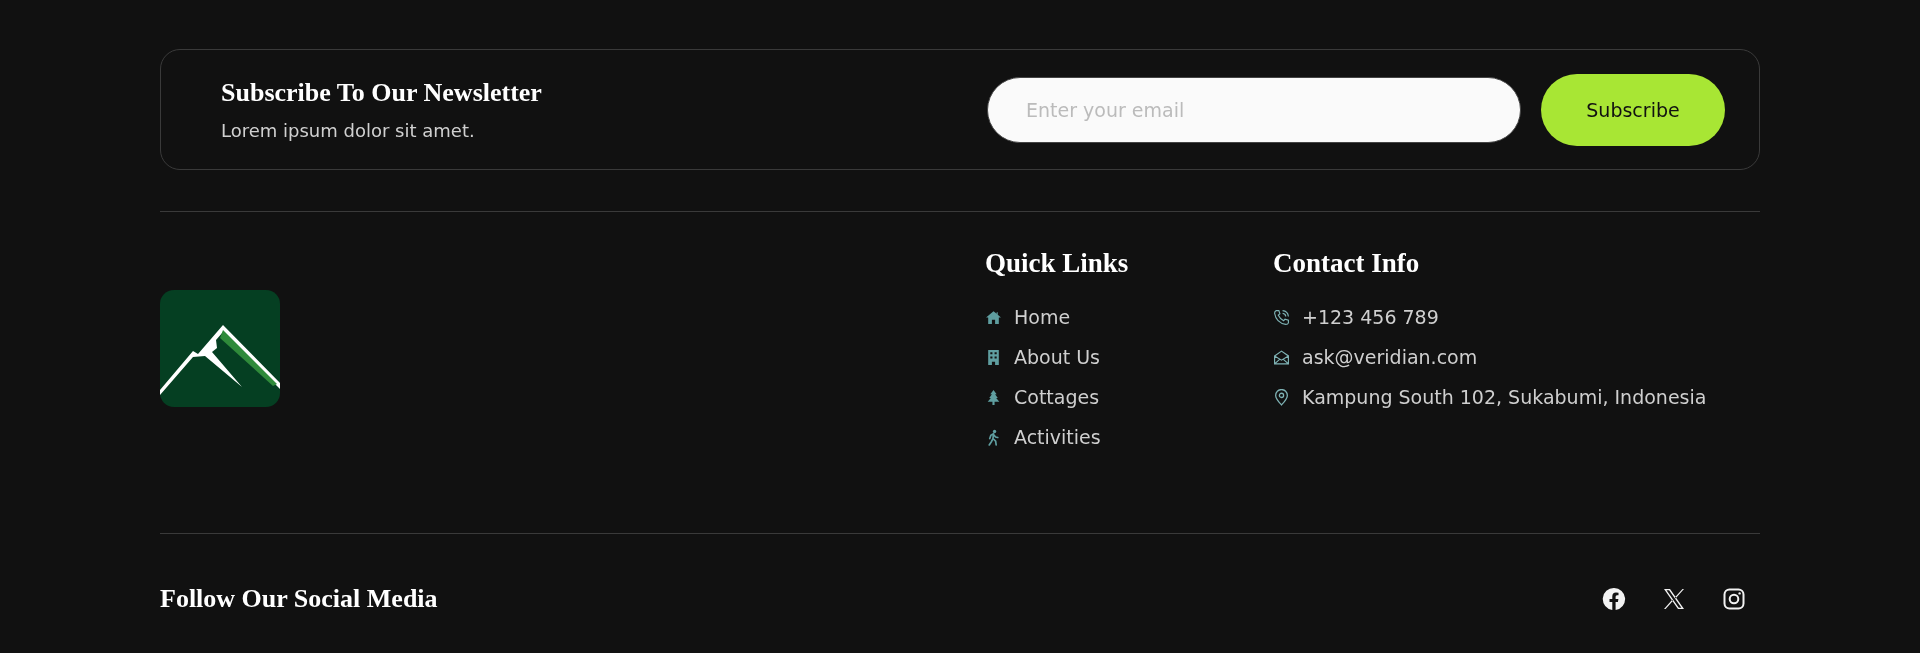 This screenshot has width=1920, height=653. What do you see at coordinates (1281, 397) in the screenshot?
I see `map-pin-icon` at bounding box center [1281, 397].